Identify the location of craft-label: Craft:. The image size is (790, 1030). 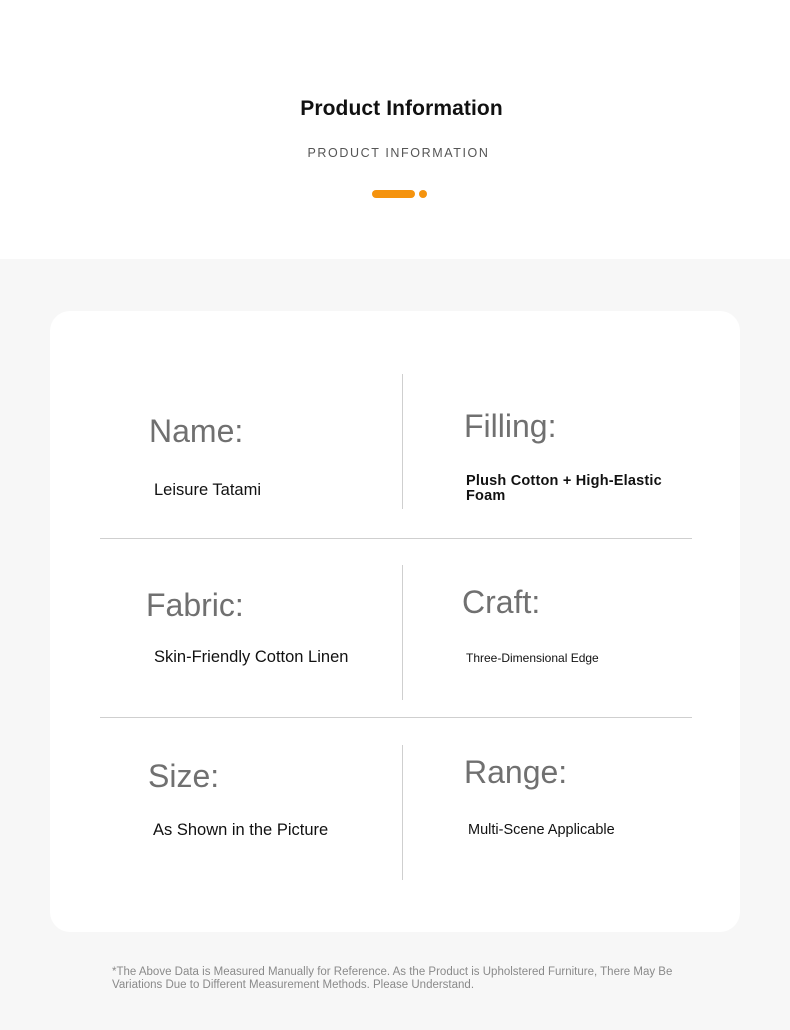
(501, 602).